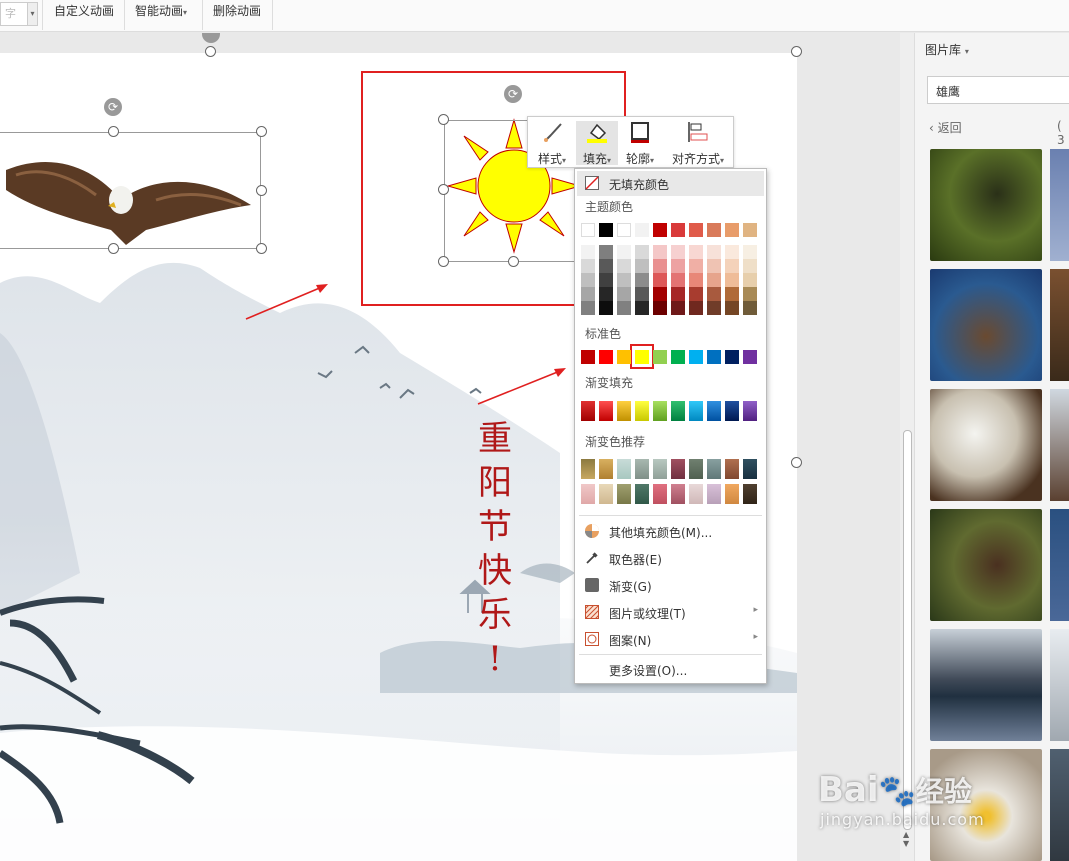 This screenshot has height=861, width=1069. I want to click on scroll-up-icon: ▲ ▼, so click(906, 839).